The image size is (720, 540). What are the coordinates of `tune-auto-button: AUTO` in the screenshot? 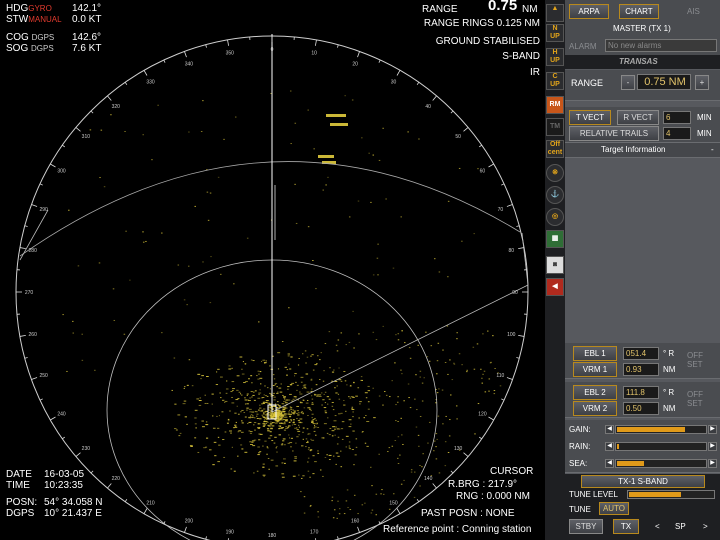 It's located at (614, 508).